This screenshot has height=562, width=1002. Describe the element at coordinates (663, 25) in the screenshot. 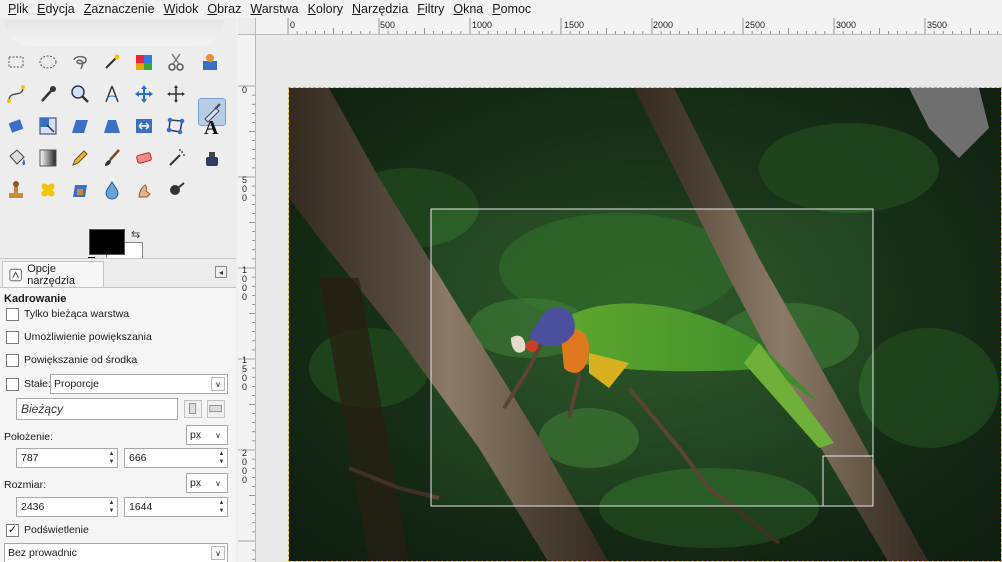

I see `ruler-label: 2000` at that location.